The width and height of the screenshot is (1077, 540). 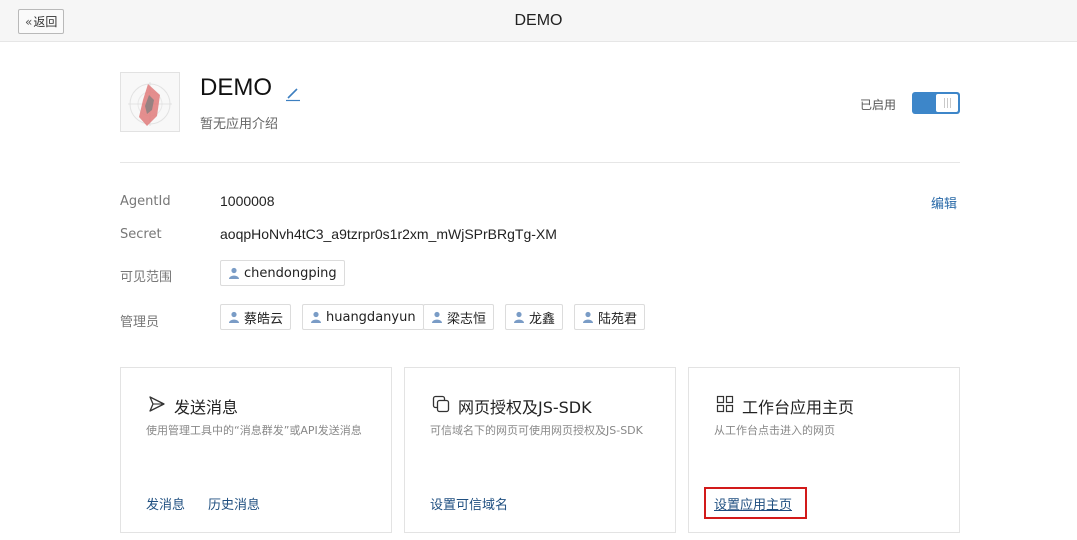 What do you see at coordinates (165, 503) in the screenshot?
I see `send-message-link: 发消息` at bounding box center [165, 503].